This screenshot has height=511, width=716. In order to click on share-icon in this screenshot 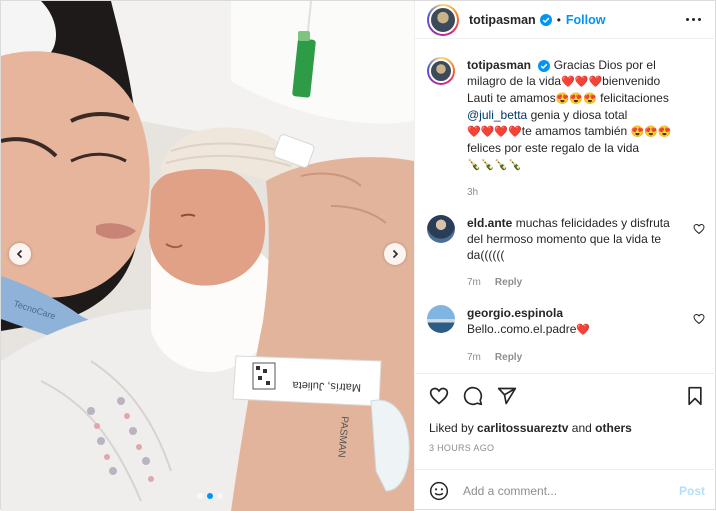, I will do `click(507, 396)`.